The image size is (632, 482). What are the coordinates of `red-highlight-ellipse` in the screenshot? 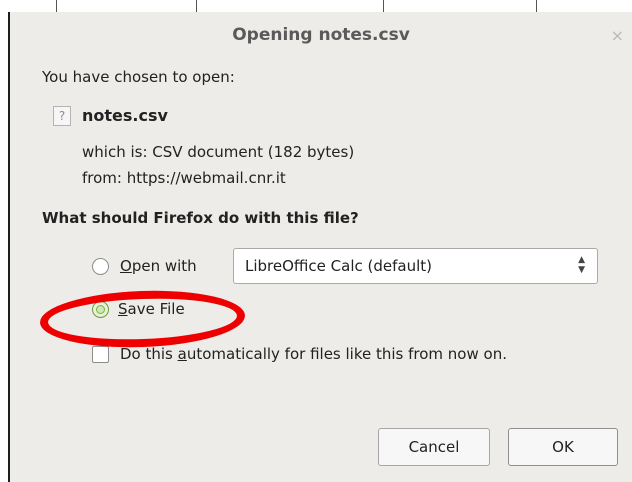 It's located at (142, 319).